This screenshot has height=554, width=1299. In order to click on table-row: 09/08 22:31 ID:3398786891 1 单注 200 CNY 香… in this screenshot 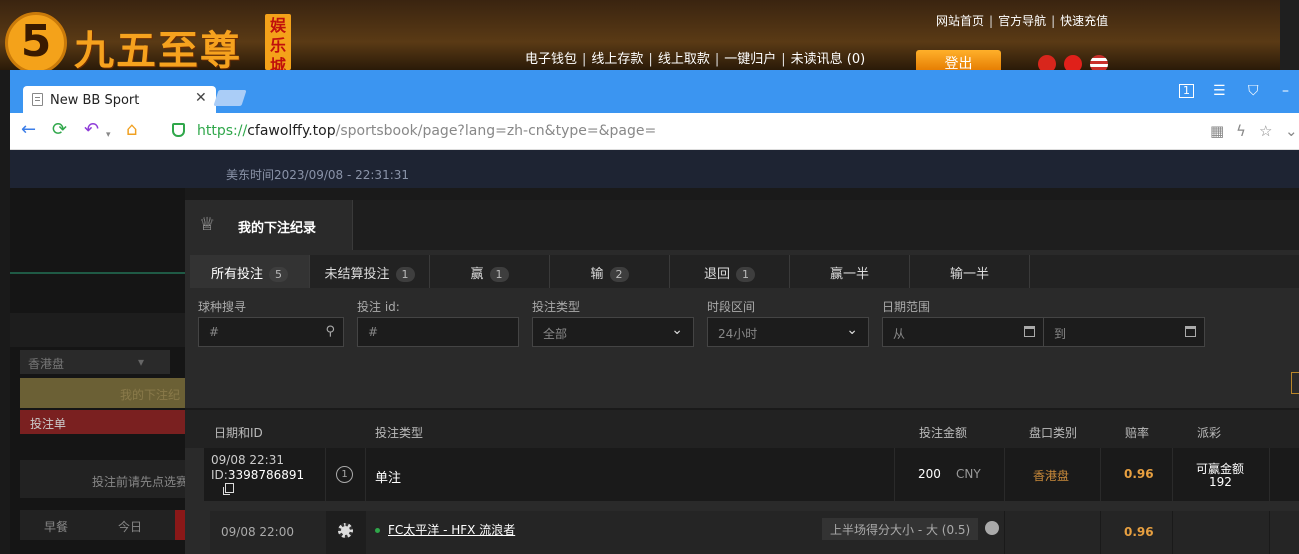, I will do `click(751, 474)`.